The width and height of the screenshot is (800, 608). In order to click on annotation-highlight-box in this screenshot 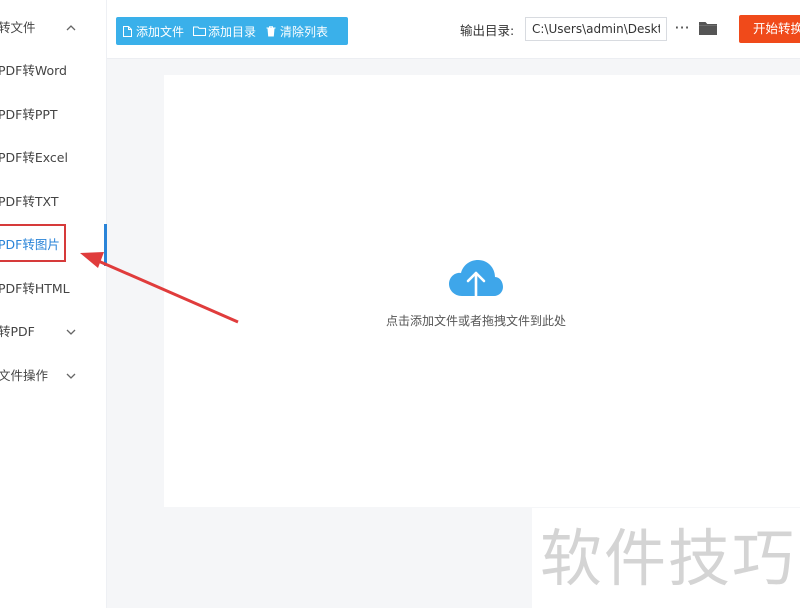, I will do `click(33, 243)`.